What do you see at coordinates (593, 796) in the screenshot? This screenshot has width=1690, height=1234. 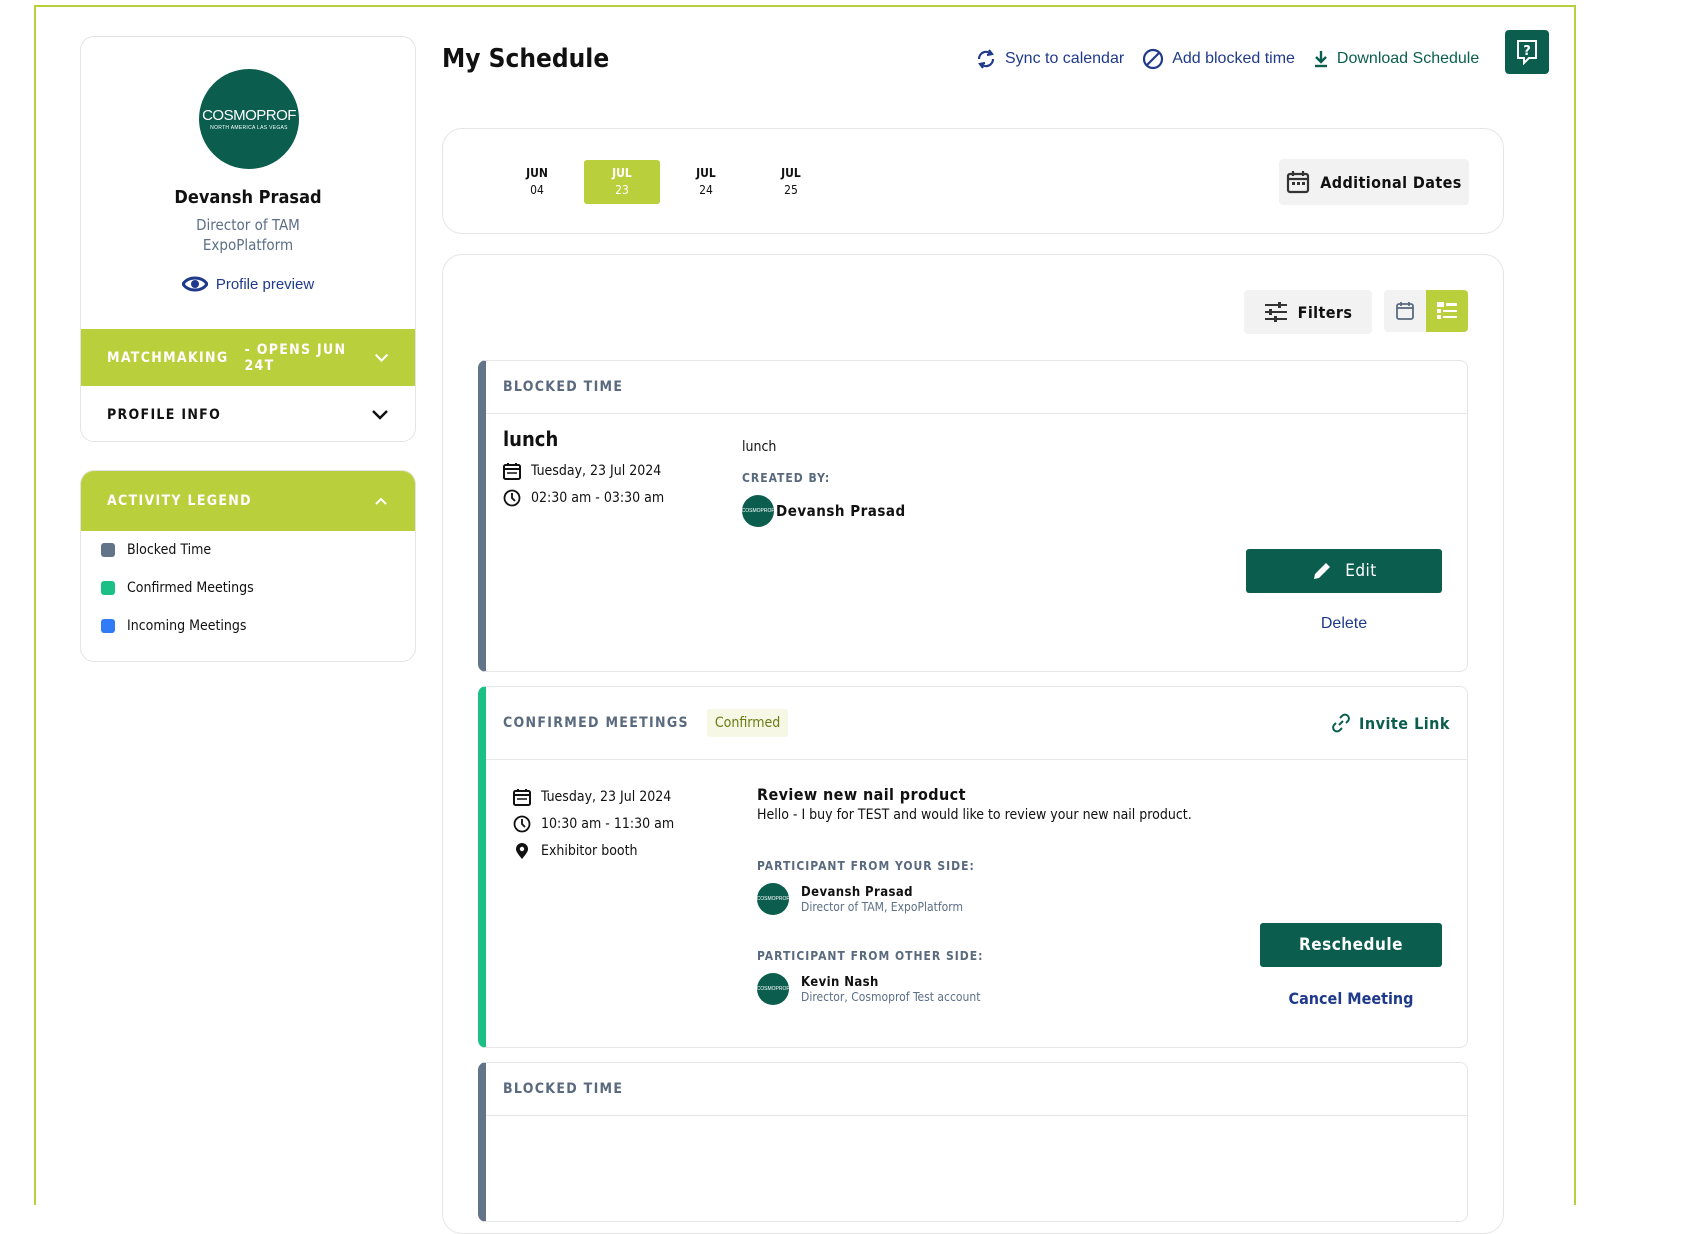 I see `meeting-date-row: Tuesday, 23 Jul 2024` at bounding box center [593, 796].